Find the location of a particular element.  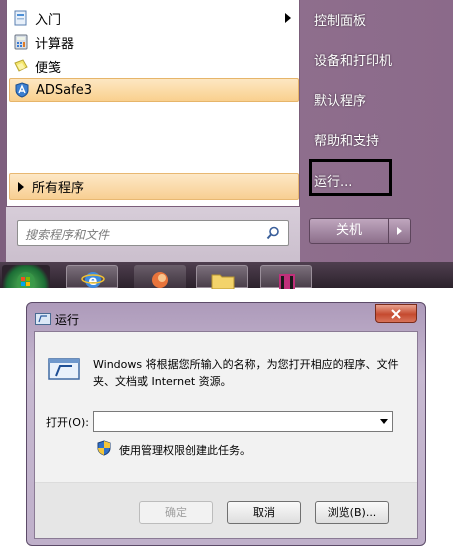

taskbar-media-player is located at coordinates (286, 277).